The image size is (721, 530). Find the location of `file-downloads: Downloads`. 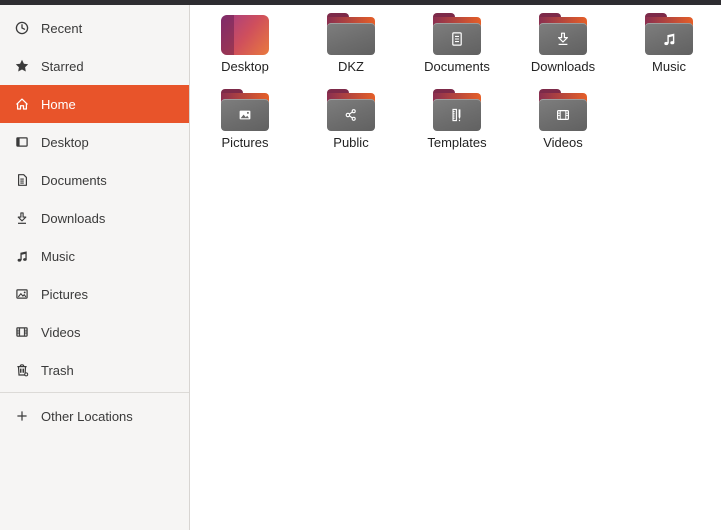

file-downloads: Downloads is located at coordinates (563, 49).